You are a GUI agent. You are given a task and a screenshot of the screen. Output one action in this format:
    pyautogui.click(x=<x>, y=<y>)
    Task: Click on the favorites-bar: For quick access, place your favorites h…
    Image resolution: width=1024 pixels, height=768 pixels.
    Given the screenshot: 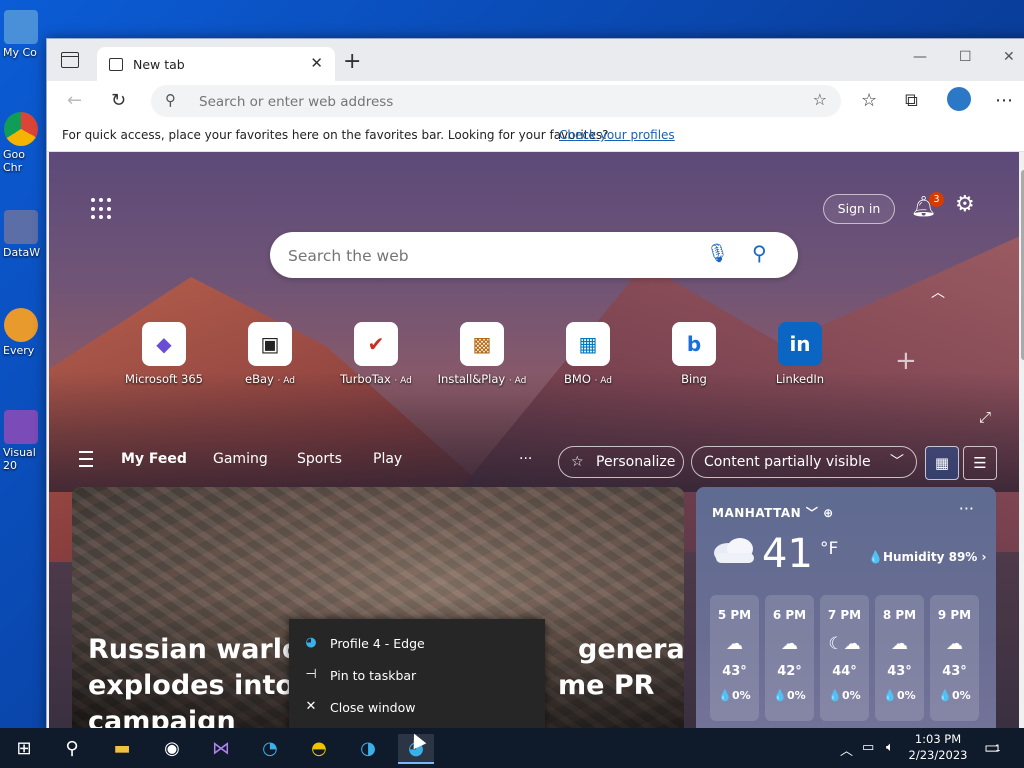 What is the action you would take?
    pyautogui.click(x=535, y=135)
    